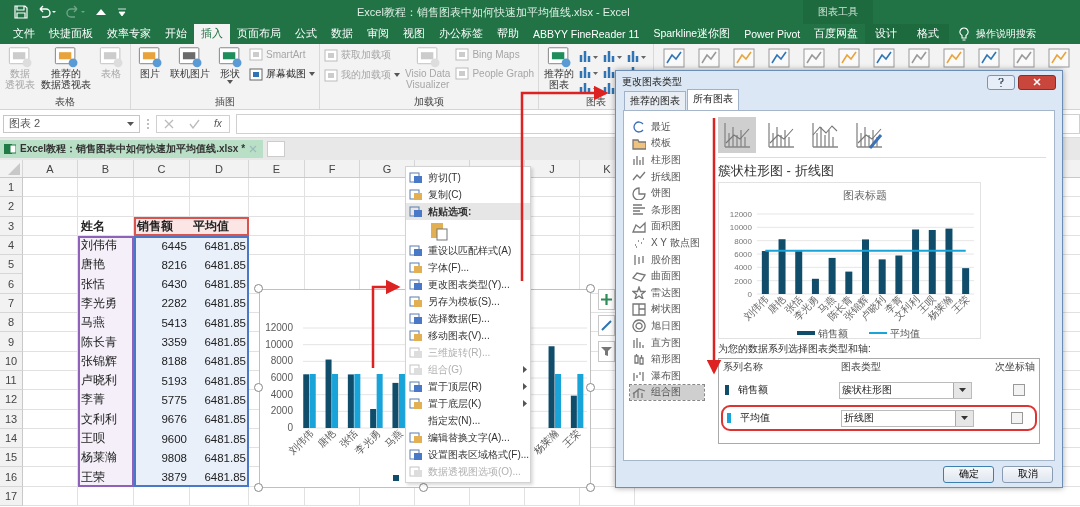  Describe the element at coordinates (836, 34) in the screenshot. I see `ribbon-tab: 百度网盘` at that location.